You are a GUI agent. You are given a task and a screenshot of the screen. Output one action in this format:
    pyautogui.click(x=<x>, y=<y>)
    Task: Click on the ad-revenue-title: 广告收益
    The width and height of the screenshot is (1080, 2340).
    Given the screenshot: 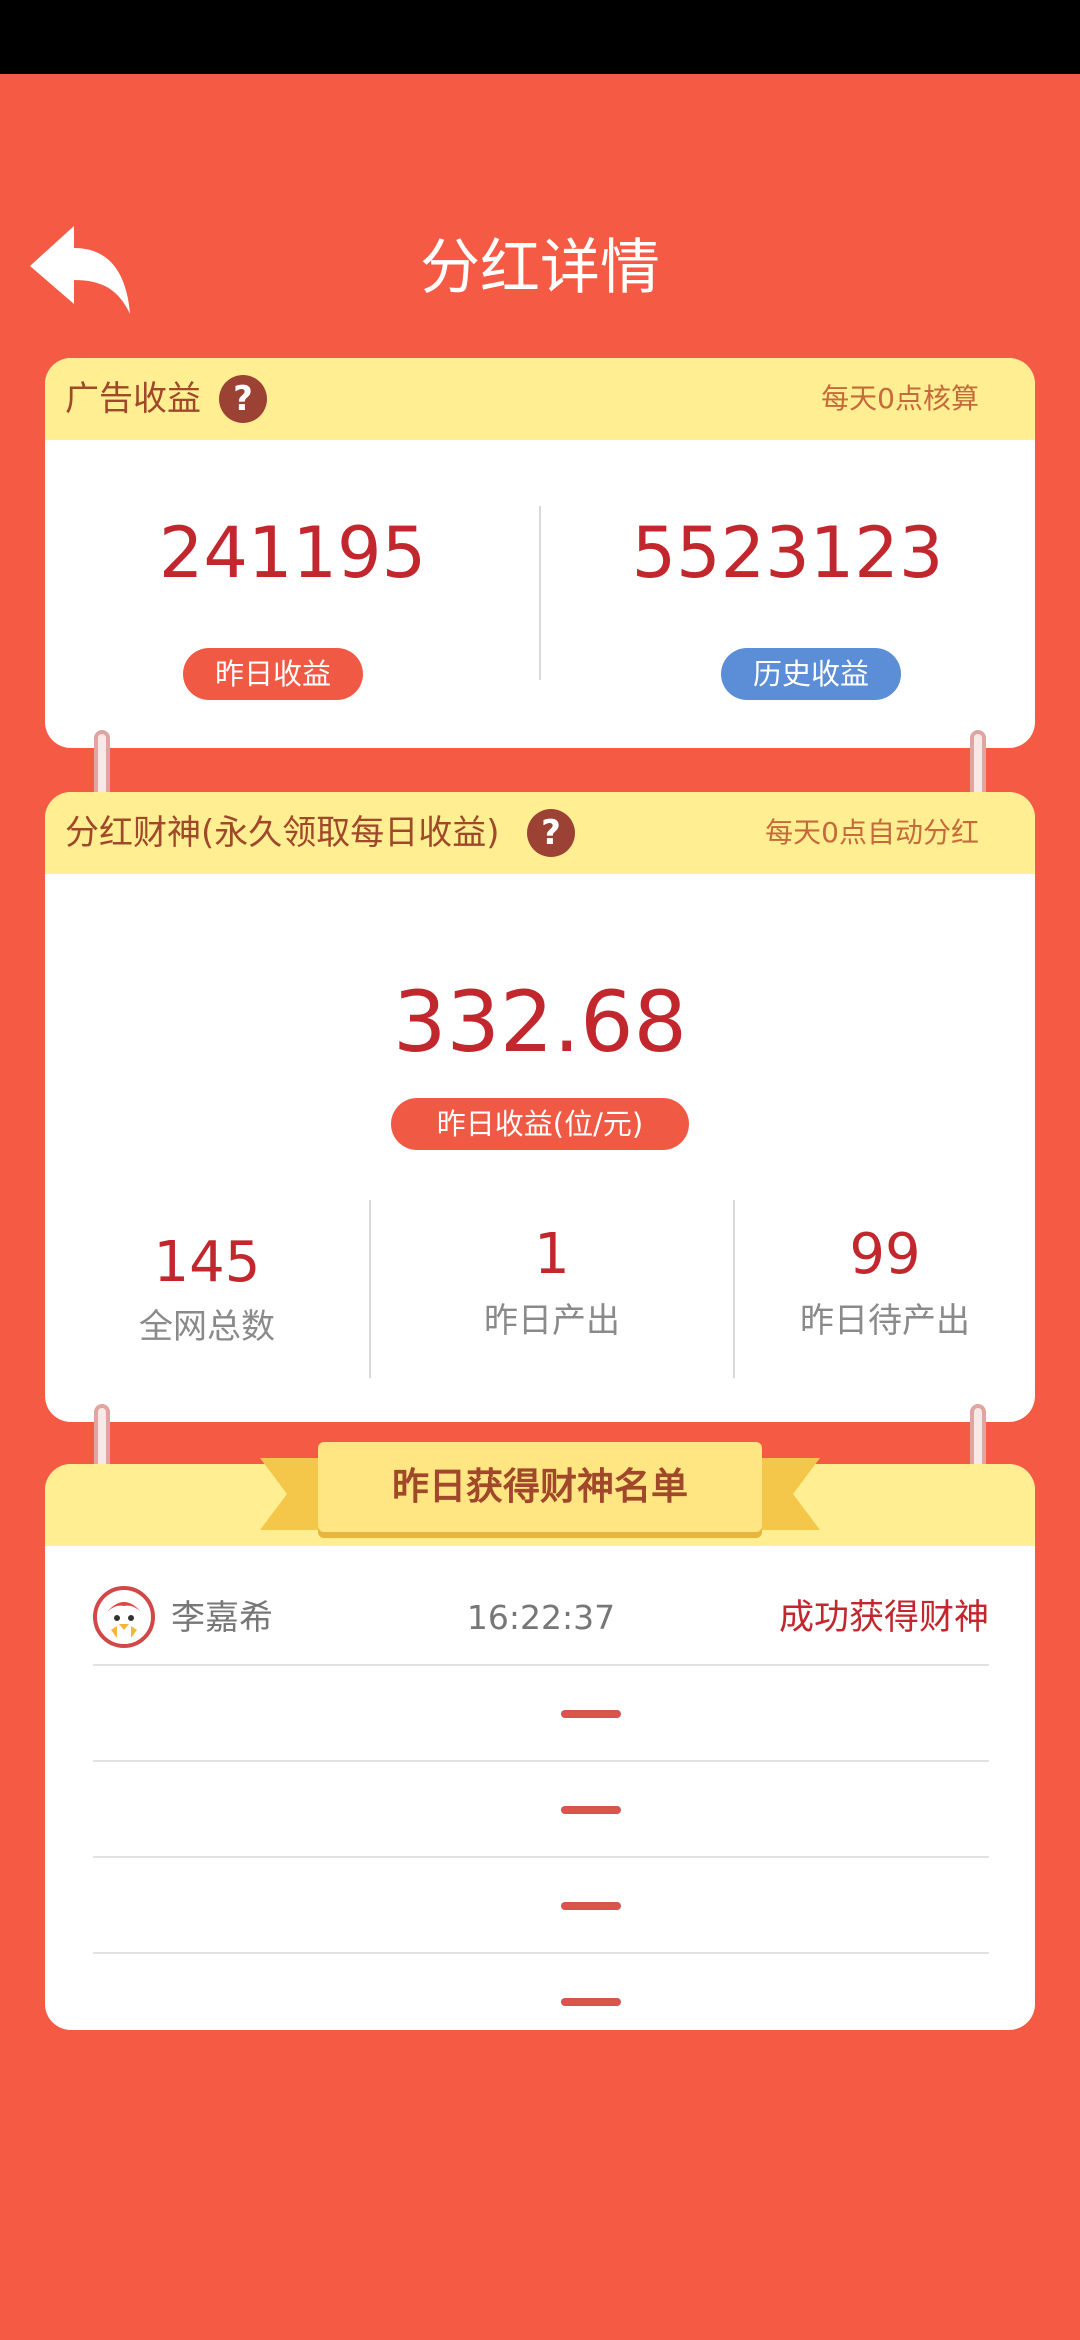 What is the action you would take?
    pyautogui.click(x=133, y=399)
    